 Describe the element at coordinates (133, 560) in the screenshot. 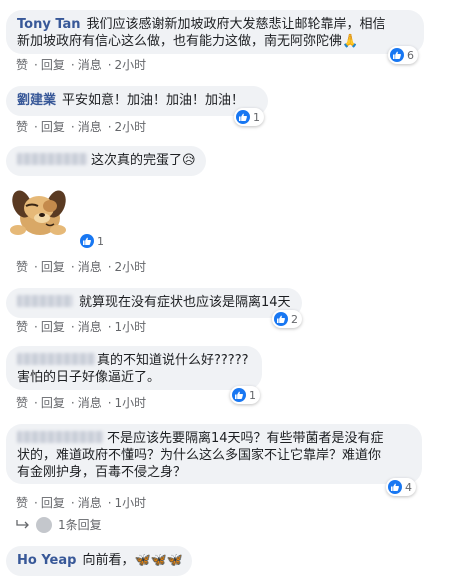

I see `comment-text: 向前看，🦋🦋🦋` at that location.